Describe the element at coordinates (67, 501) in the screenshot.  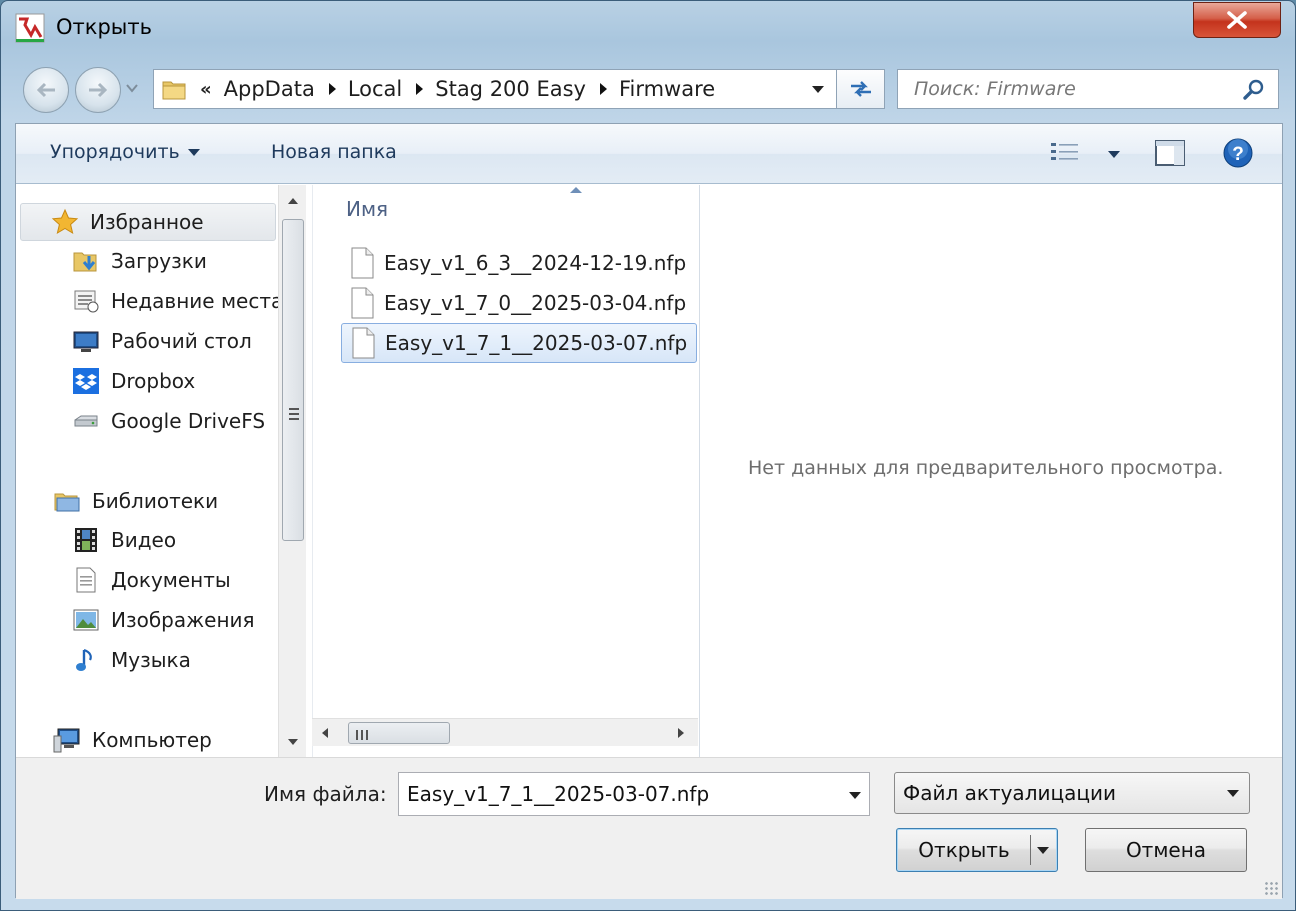
I see `libraries-icon` at that location.